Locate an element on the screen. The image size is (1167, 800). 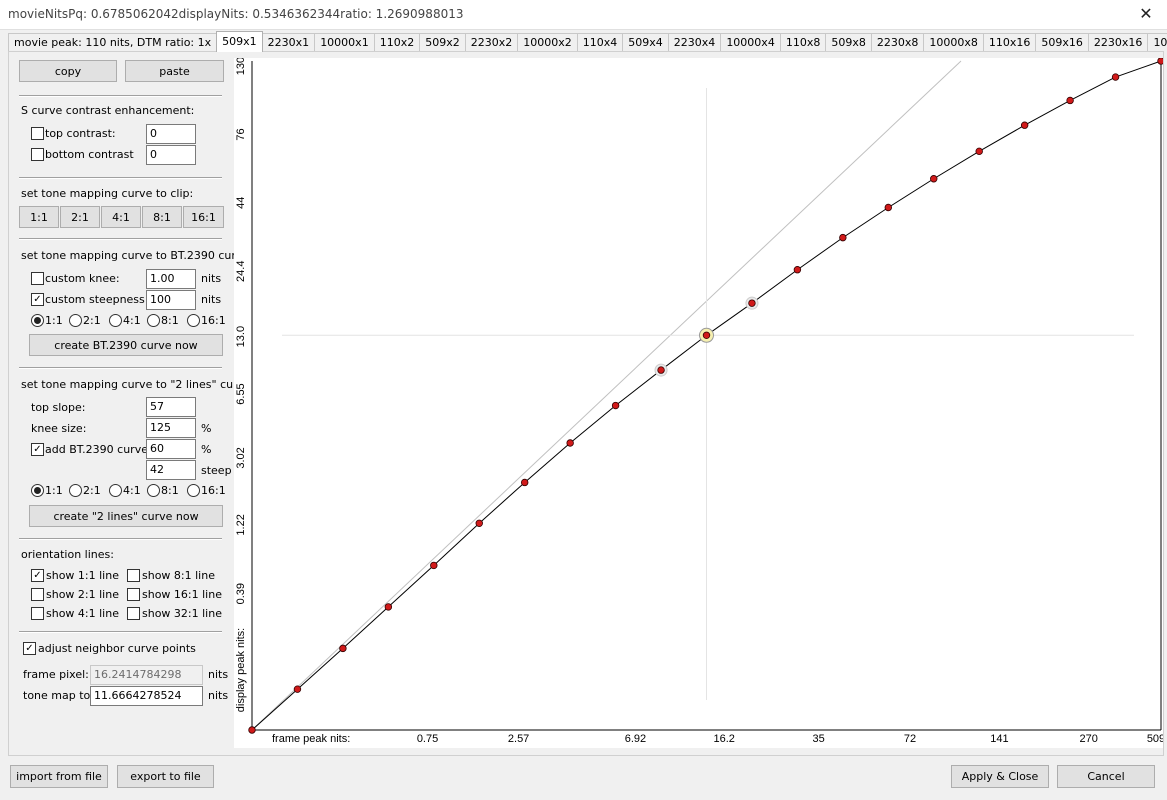
tab-19: 10000x16 is located at coordinates (1157, 42).